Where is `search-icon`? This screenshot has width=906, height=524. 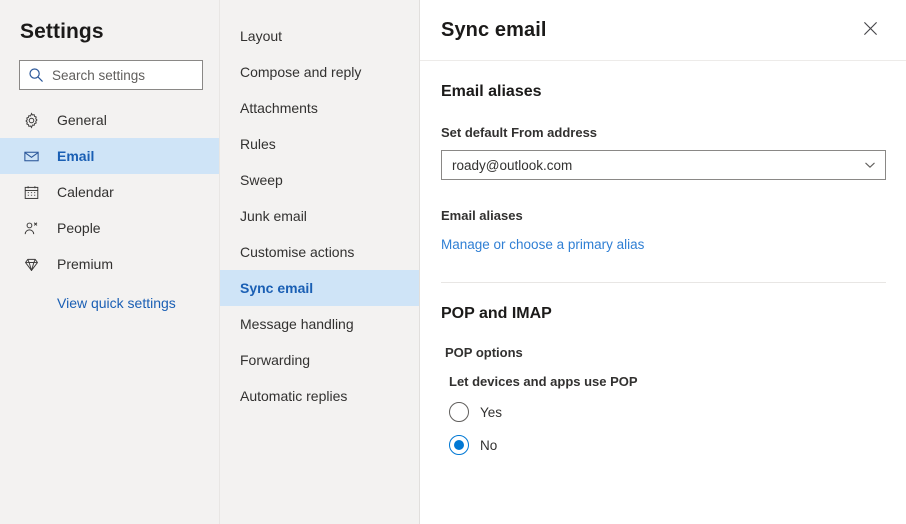 search-icon is located at coordinates (36, 75).